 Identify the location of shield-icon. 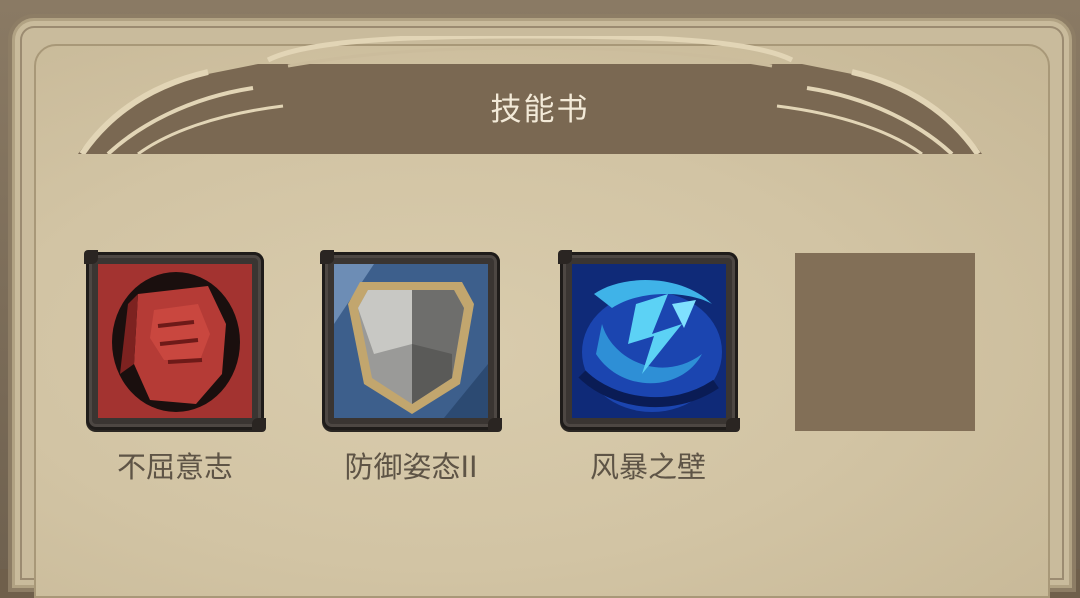
(411, 341).